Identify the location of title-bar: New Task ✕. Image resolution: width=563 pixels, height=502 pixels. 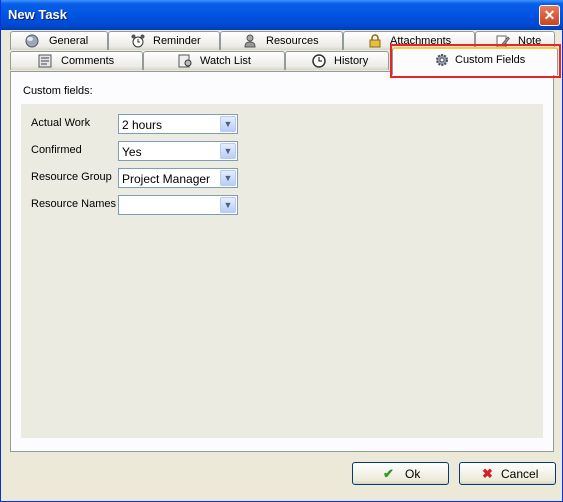
(282, 15).